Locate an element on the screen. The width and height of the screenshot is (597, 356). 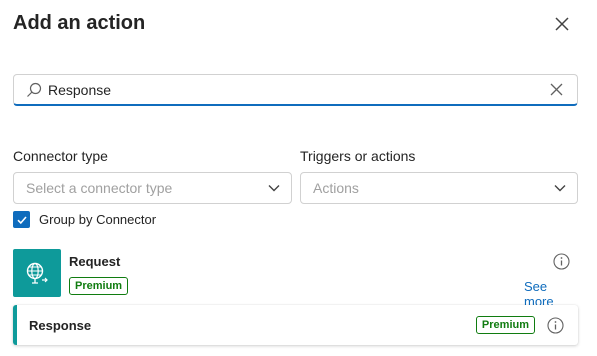
checkbox-checked is located at coordinates (21, 219).